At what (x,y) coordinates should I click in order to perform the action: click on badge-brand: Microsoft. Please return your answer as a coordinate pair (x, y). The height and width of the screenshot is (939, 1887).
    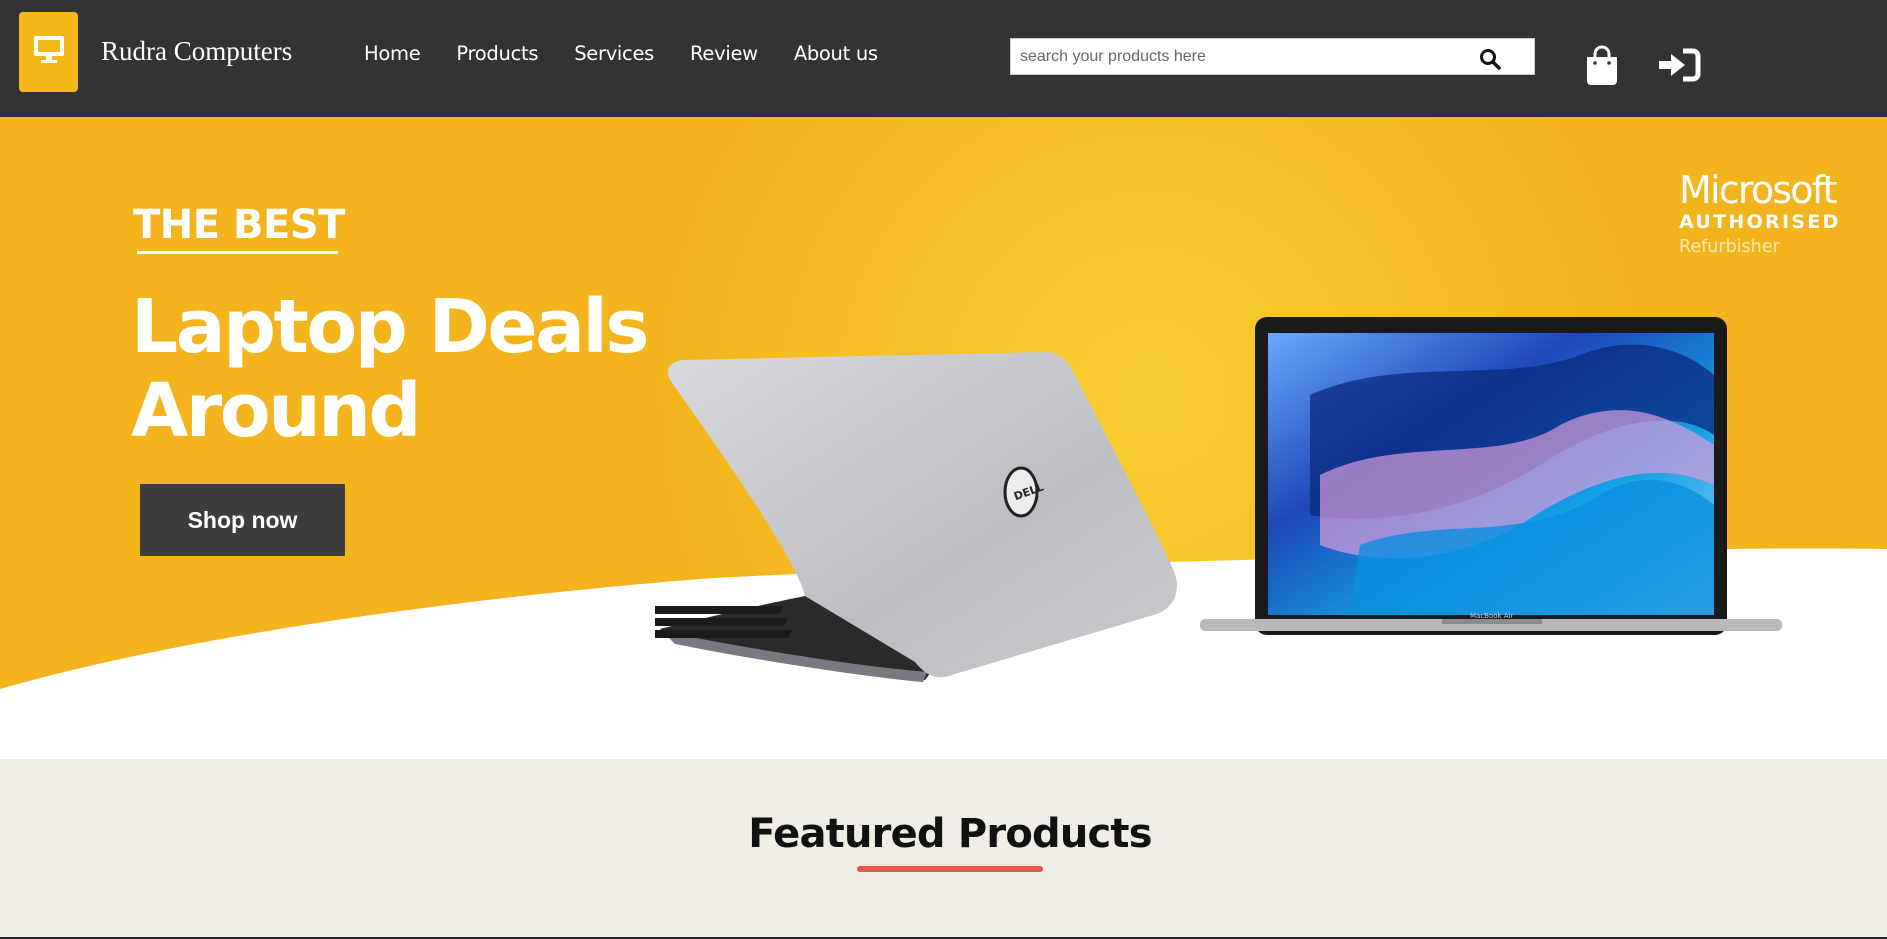
    Looking at the image, I should click on (1758, 190).